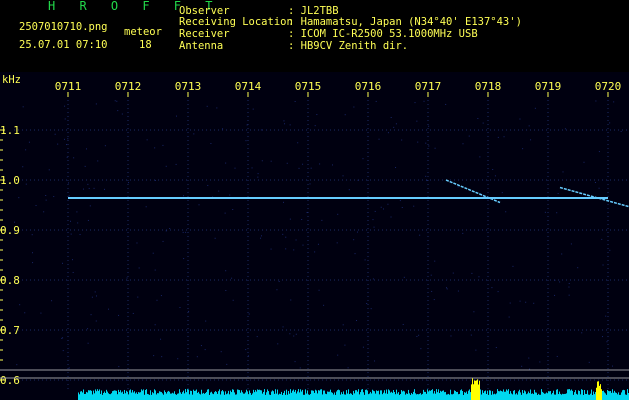  Describe the element at coordinates (248, 86) in the screenshot. I see `x-tick-label: 0714` at that location.